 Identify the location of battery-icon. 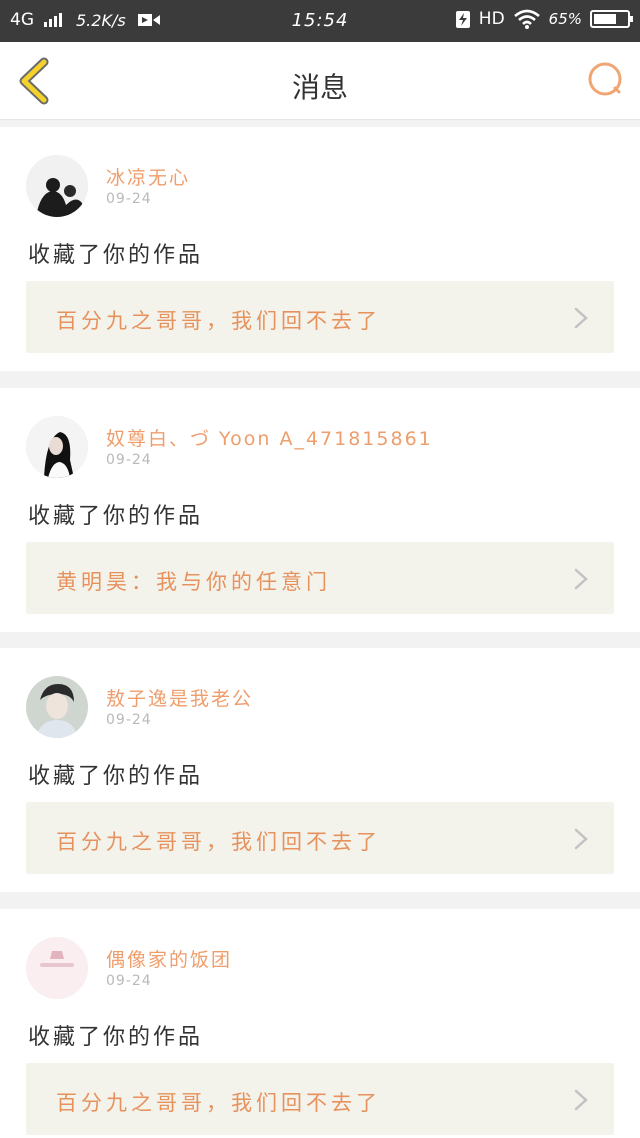
(611, 19).